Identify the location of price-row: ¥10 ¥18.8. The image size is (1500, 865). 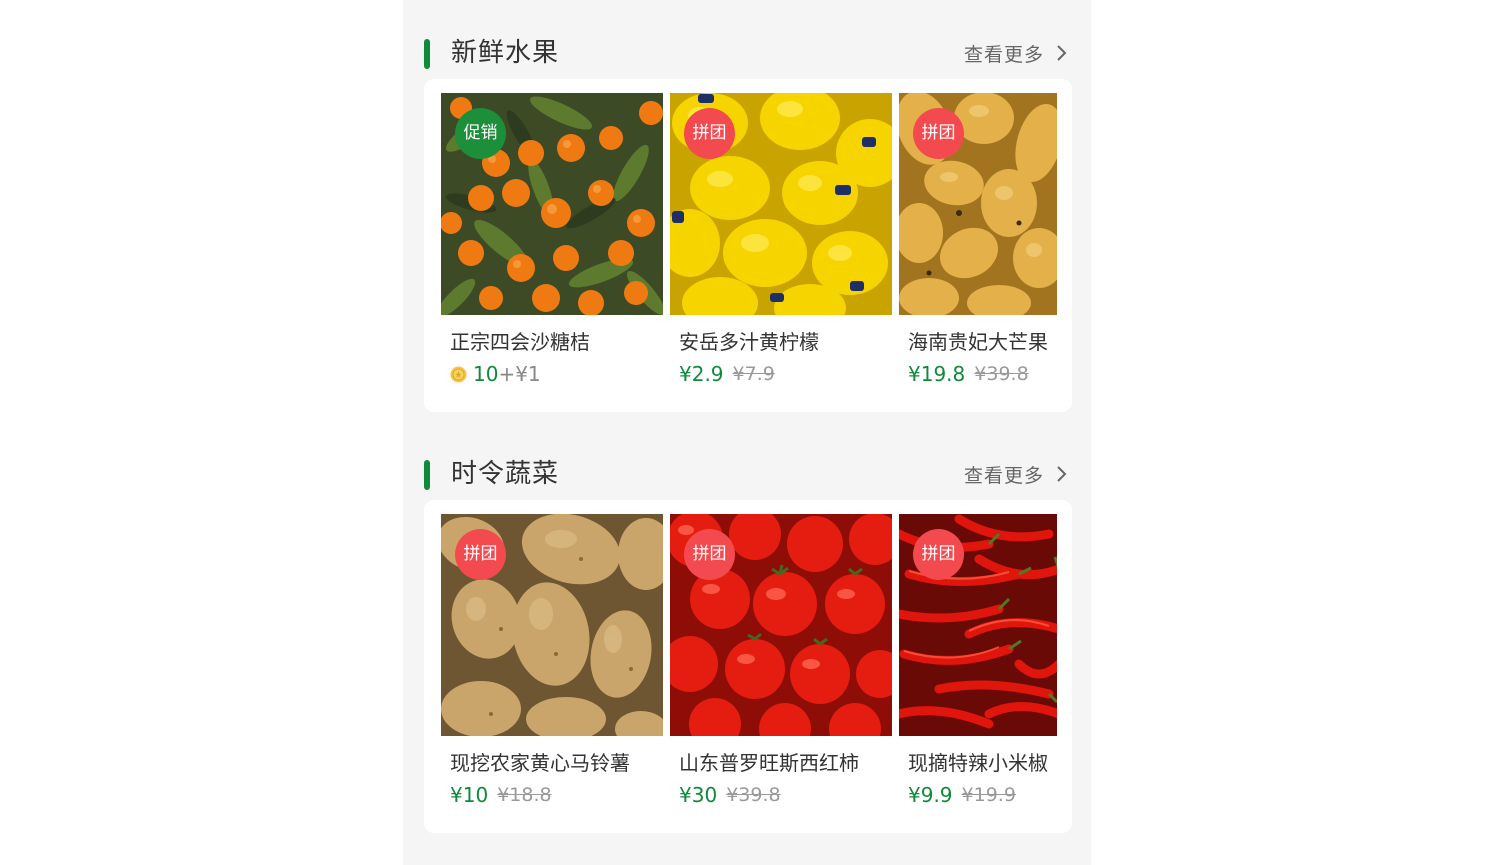
(552, 795).